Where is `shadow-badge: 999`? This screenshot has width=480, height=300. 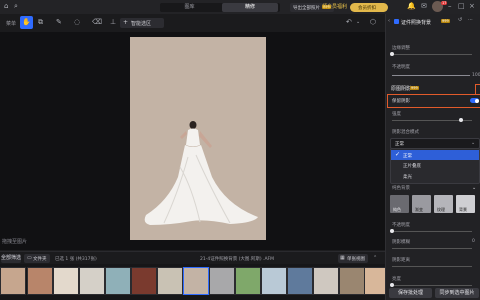 shadow-badge: 999 is located at coordinates (414, 88).